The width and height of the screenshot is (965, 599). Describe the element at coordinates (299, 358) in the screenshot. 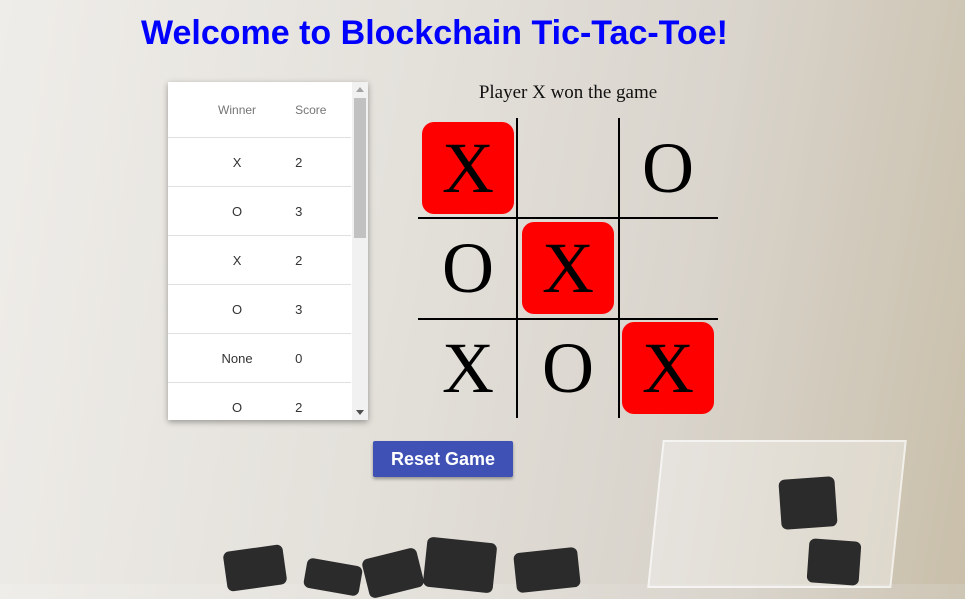

I see `score-cell: 0` at that location.